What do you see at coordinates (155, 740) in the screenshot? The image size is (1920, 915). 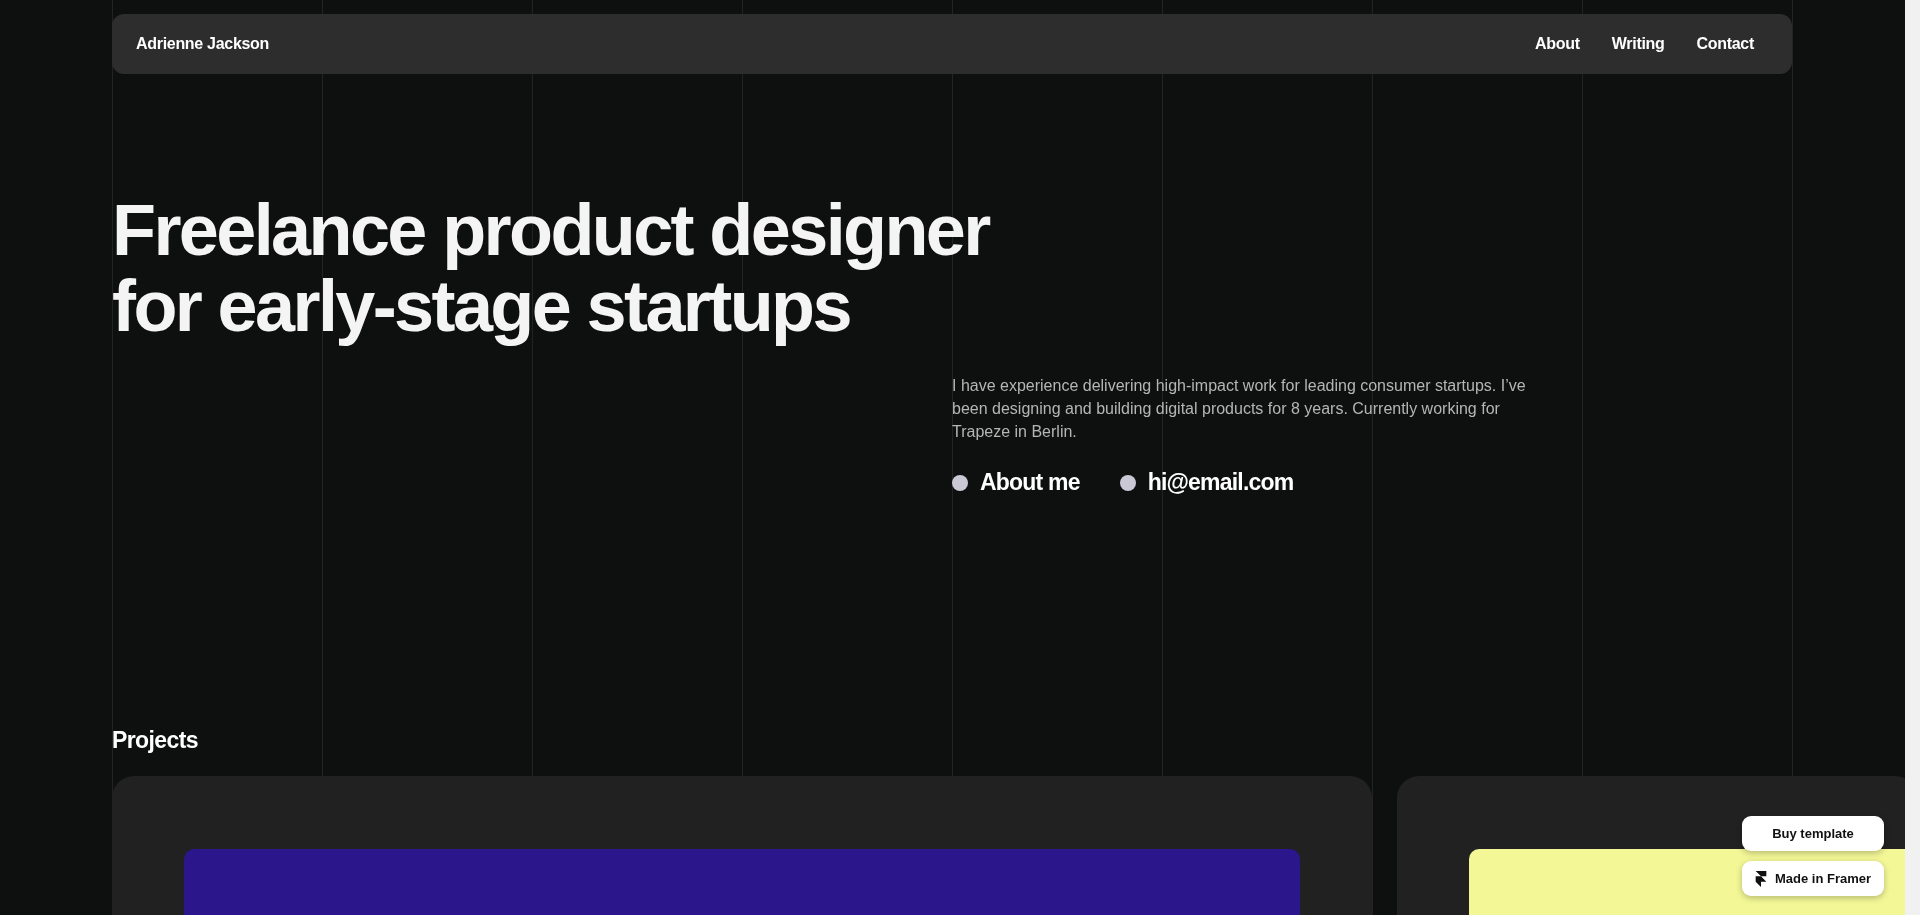 I see `section-title: Projects` at bounding box center [155, 740].